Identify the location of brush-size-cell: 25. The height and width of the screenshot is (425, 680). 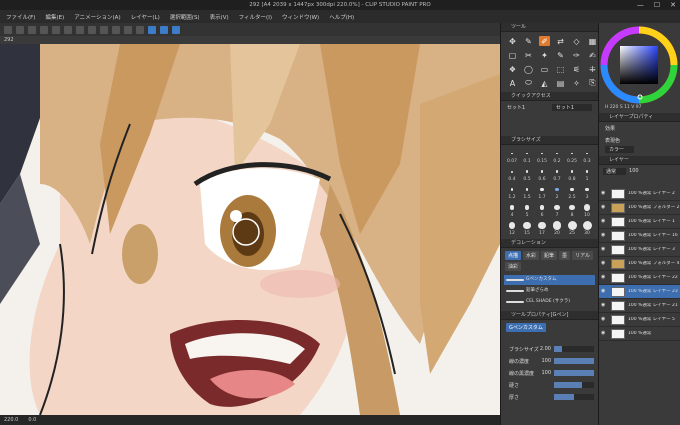
(572, 228).